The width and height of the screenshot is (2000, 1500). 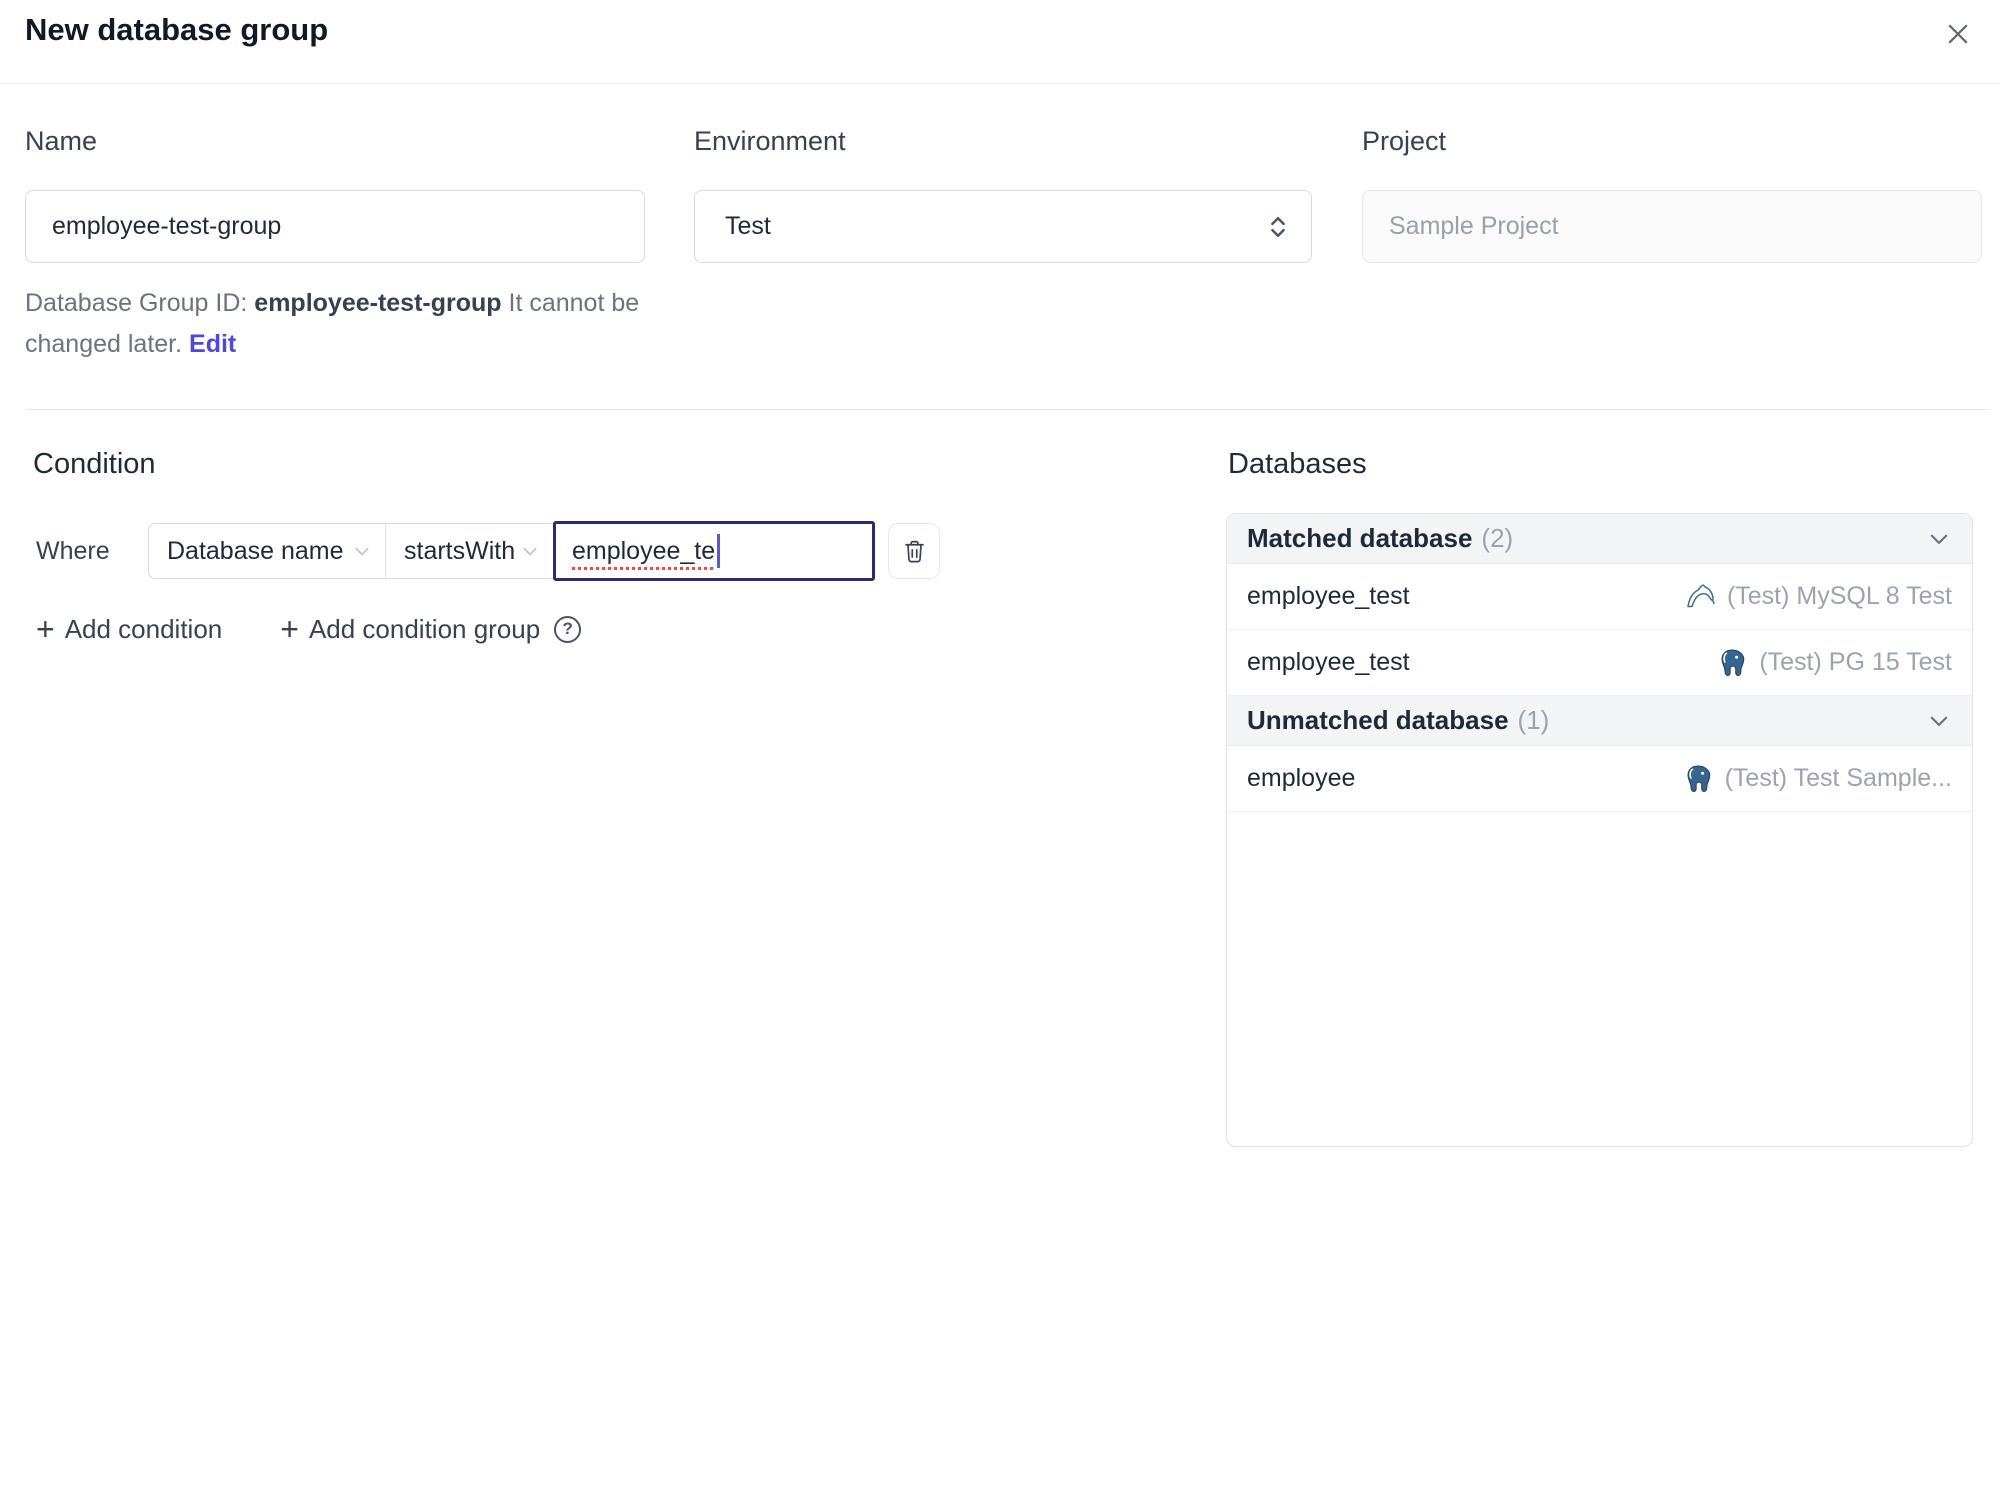 I want to click on group-id-value: employee-test-group, so click(x=378, y=303).